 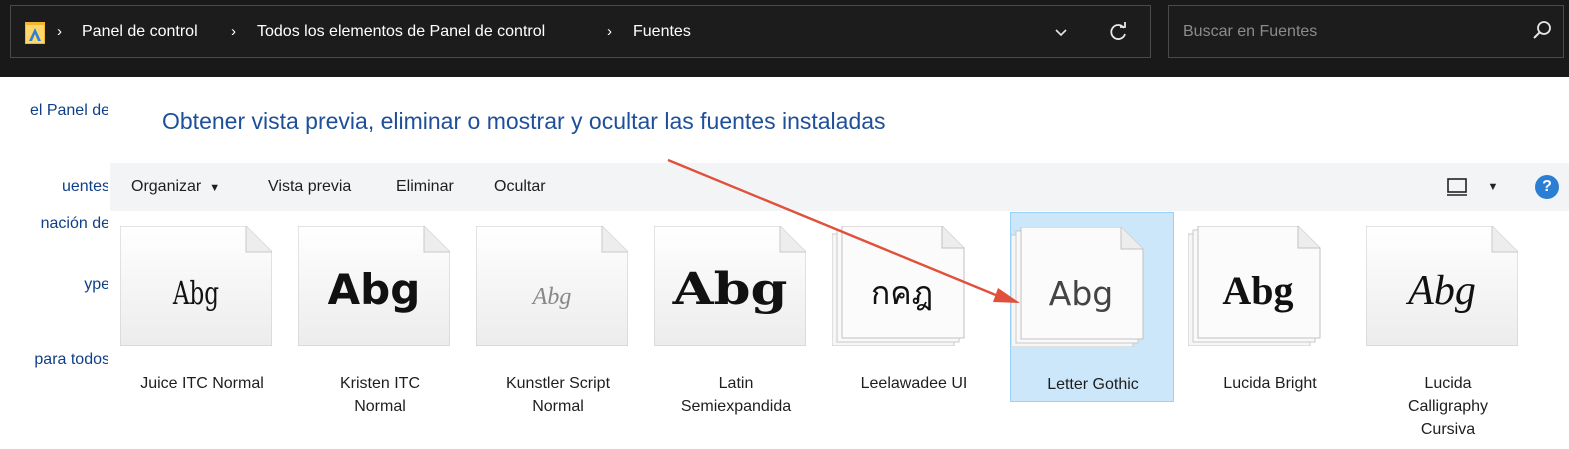 I want to click on search-input: Buscar en Fuentes, so click(x=1250, y=31).